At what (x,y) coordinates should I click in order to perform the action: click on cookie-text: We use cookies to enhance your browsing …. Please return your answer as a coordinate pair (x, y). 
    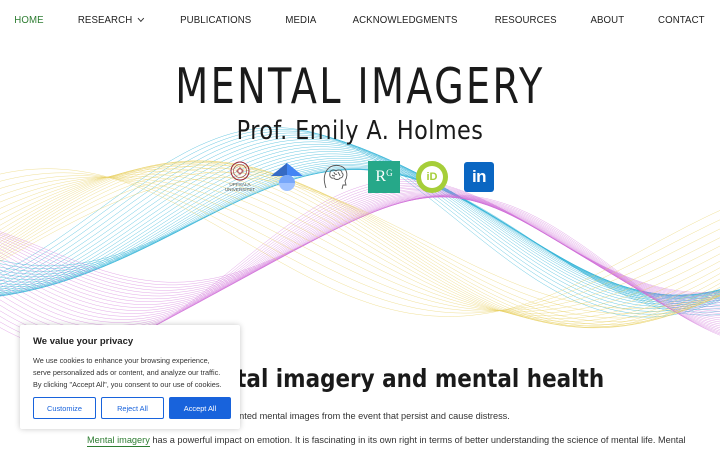
    Looking at the image, I should click on (127, 372).